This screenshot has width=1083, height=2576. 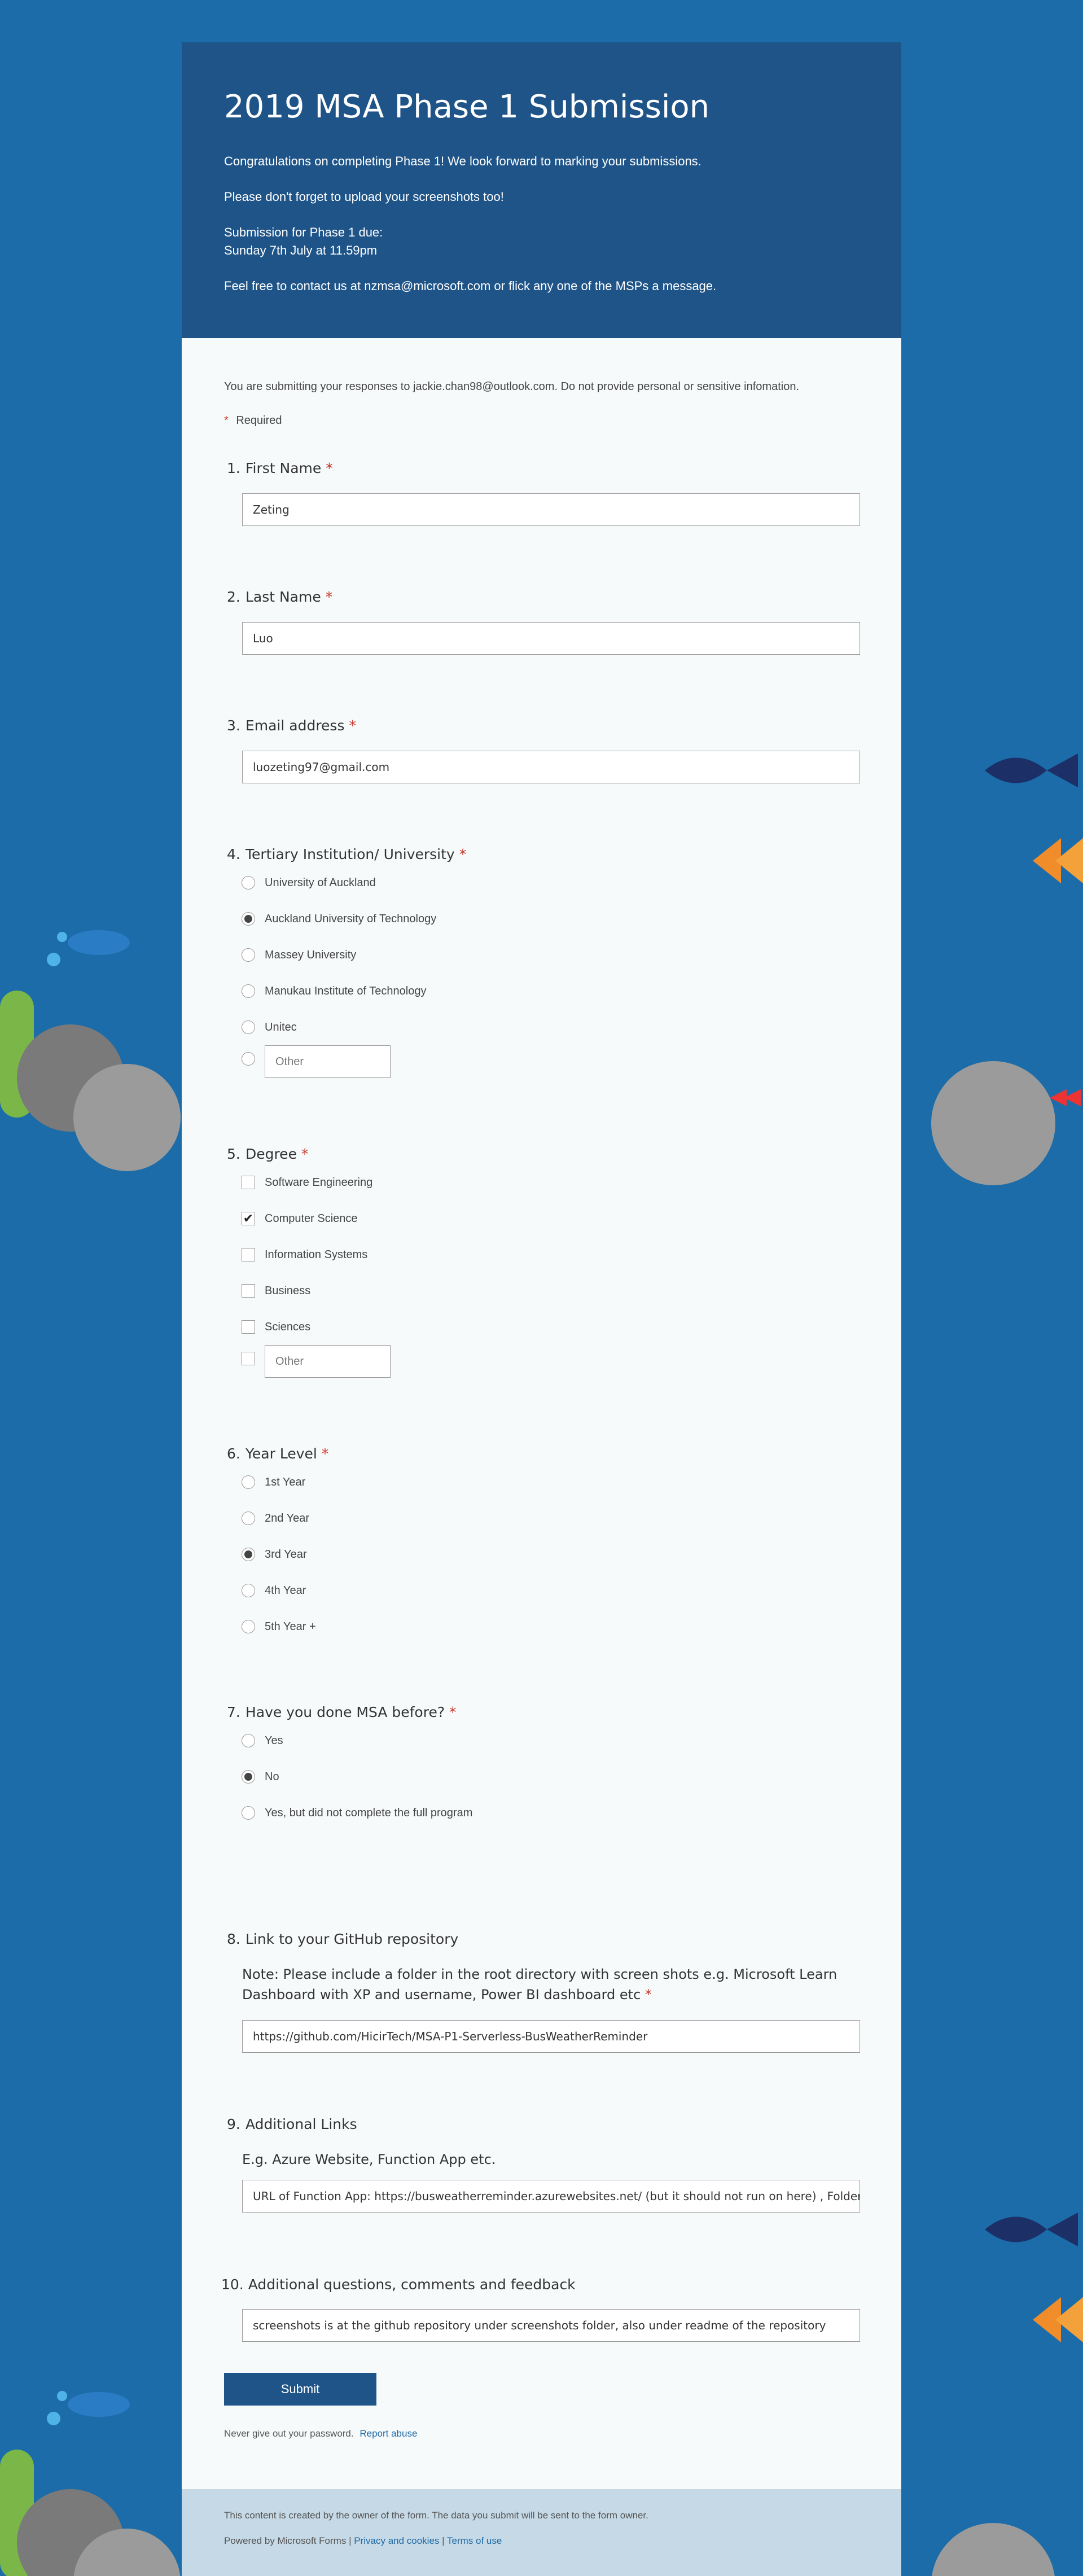 What do you see at coordinates (388, 2433) in the screenshot?
I see `report-abuse-link: Report abuse` at bounding box center [388, 2433].